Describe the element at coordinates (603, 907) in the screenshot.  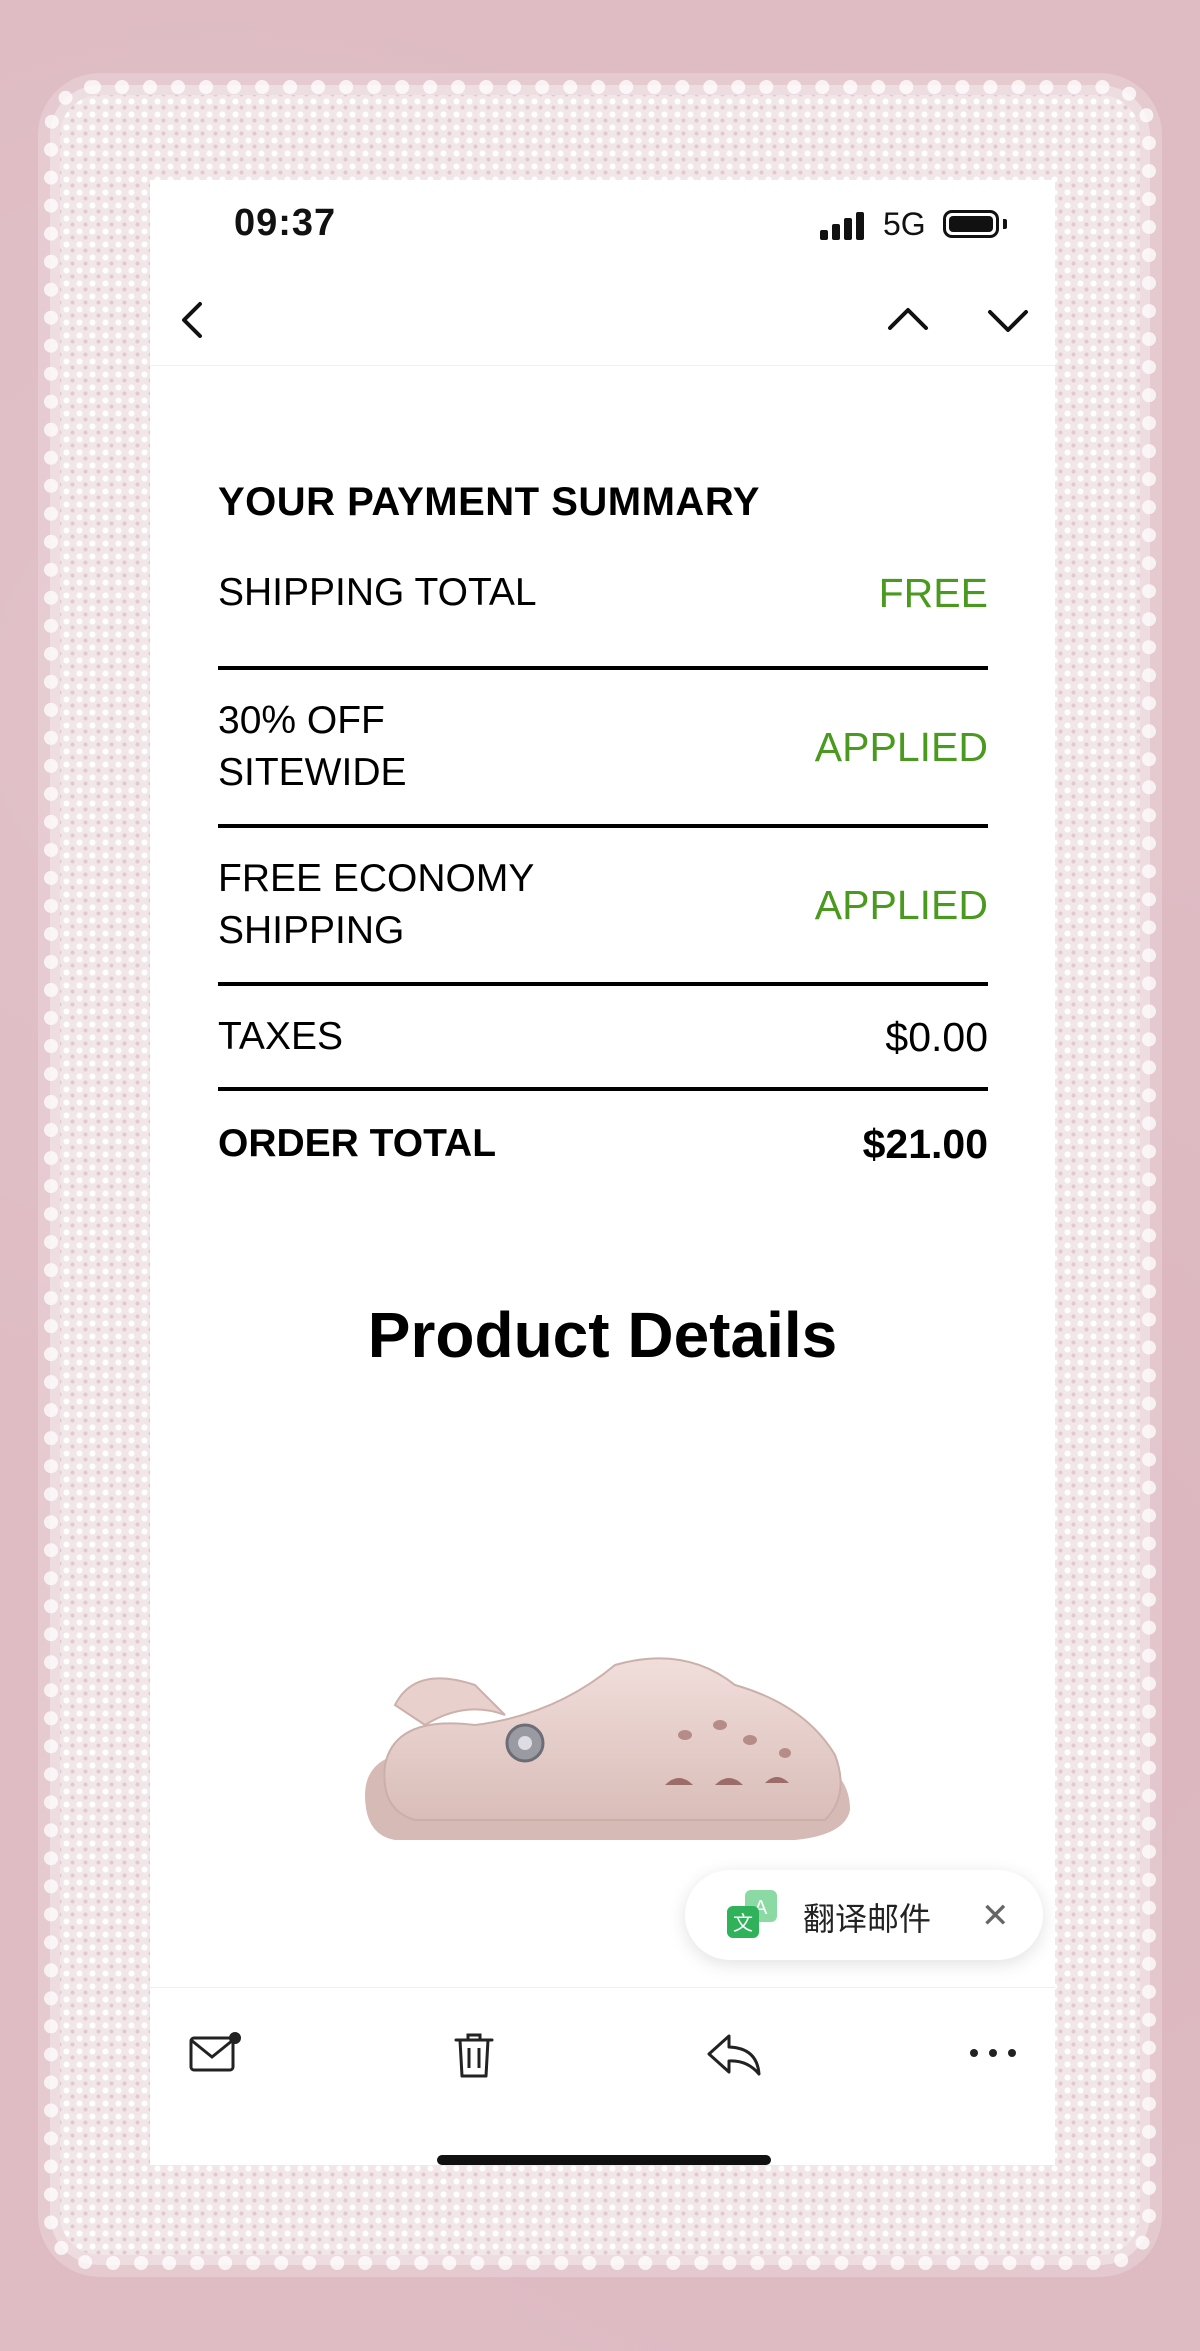
I see `summary-row-free-shipping: FREE ECONOMY SHIPPING APPLIED` at that location.